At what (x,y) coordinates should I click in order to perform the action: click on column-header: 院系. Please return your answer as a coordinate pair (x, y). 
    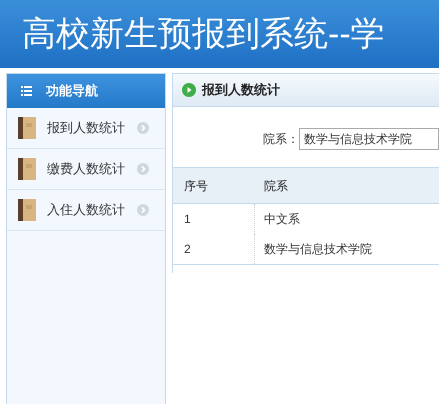
    Looking at the image, I should click on (275, 186).